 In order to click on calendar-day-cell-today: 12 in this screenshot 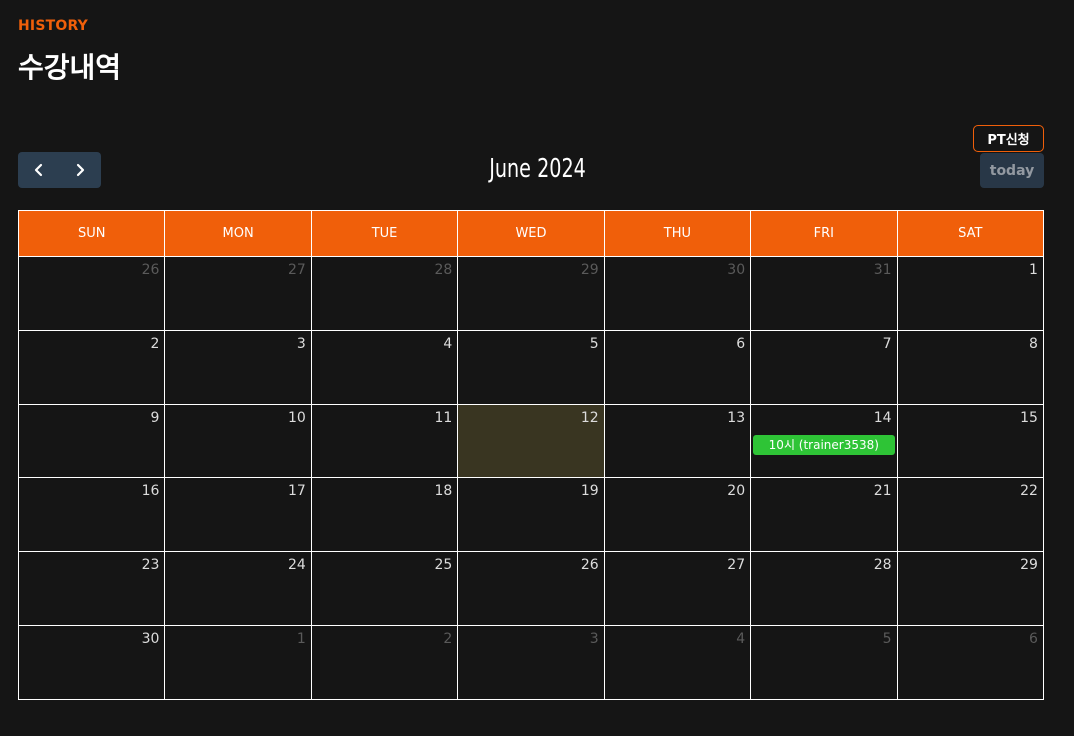, I will do `click(531, 441)`.